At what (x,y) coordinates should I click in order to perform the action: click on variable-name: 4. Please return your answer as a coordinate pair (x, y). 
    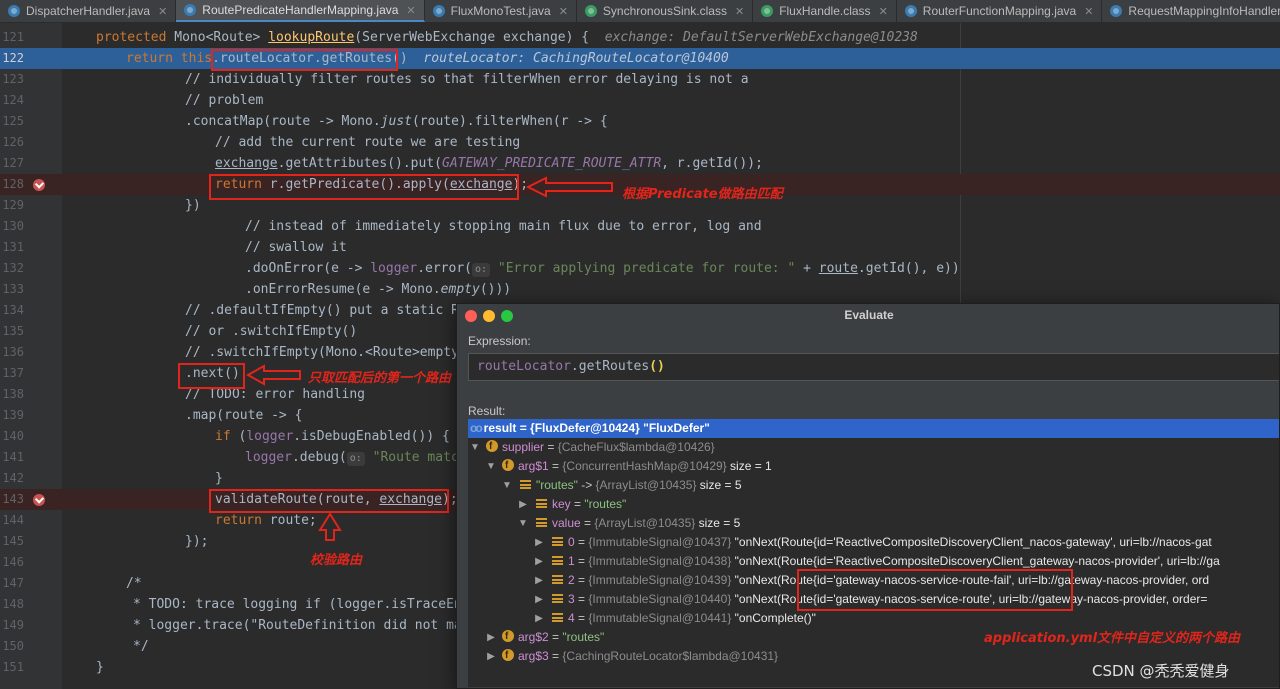
    Looking at the image, I should click on (571, 618).